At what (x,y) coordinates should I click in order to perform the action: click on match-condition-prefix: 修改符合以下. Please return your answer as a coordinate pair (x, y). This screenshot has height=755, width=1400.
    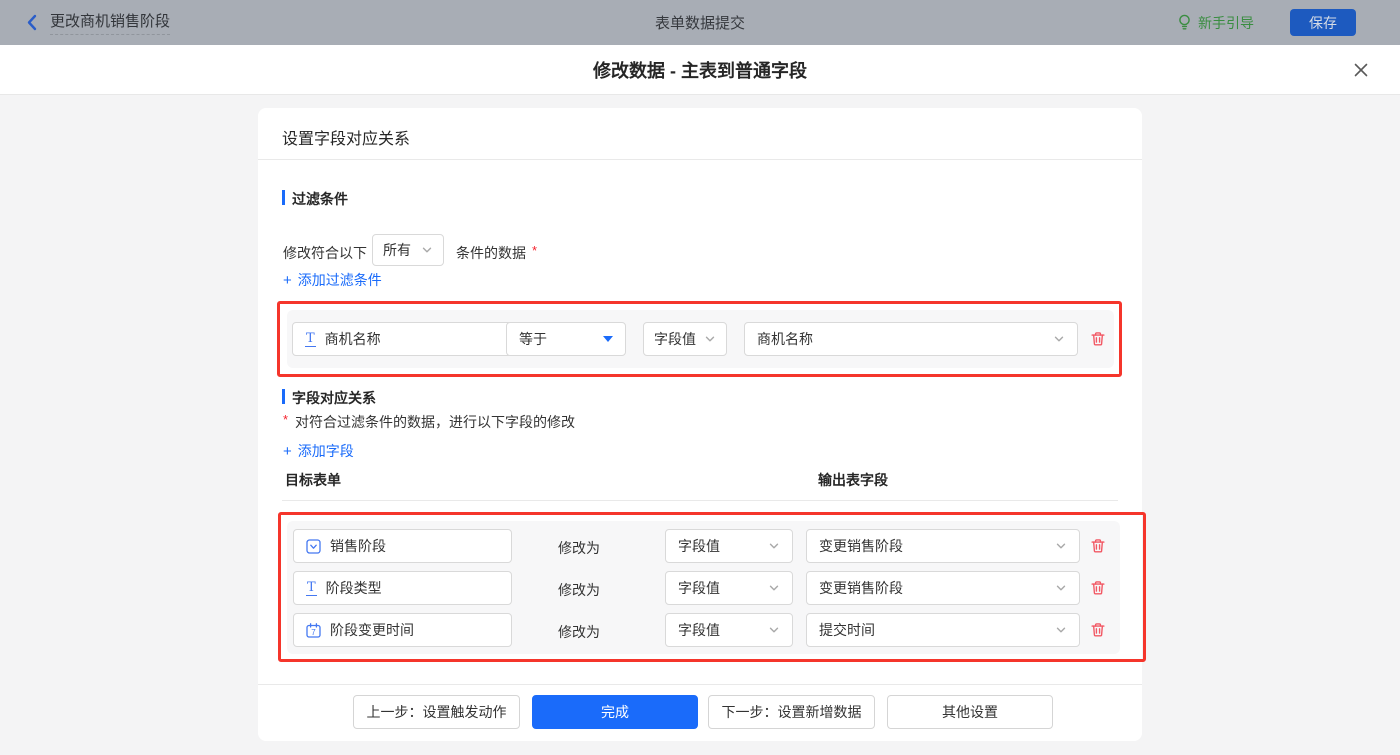
    Looking at the image, I should click on (325, 253).